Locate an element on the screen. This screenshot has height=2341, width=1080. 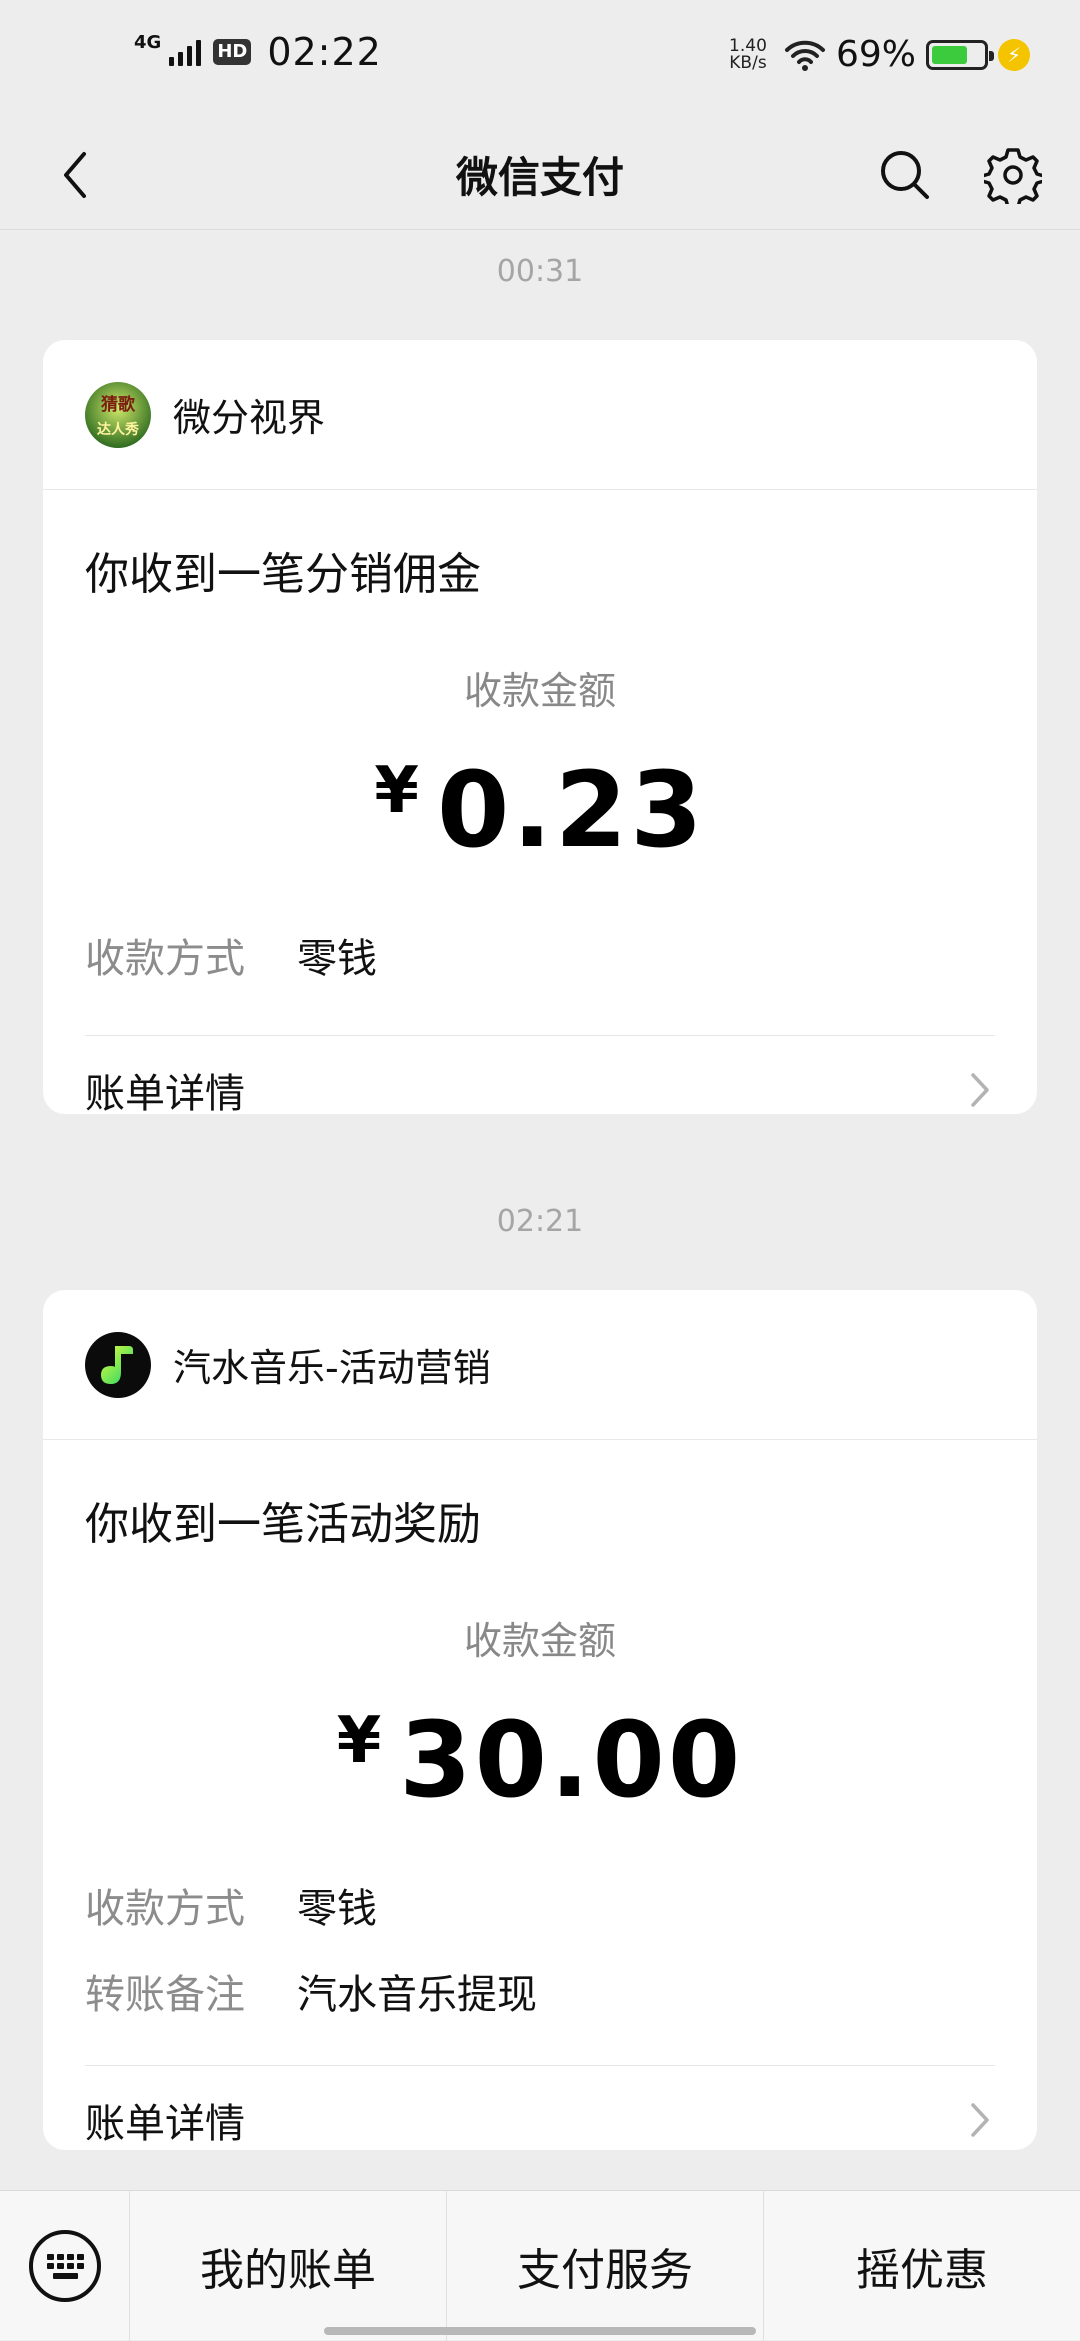
battery-percent: 69% is located at coordinates (875, 54).